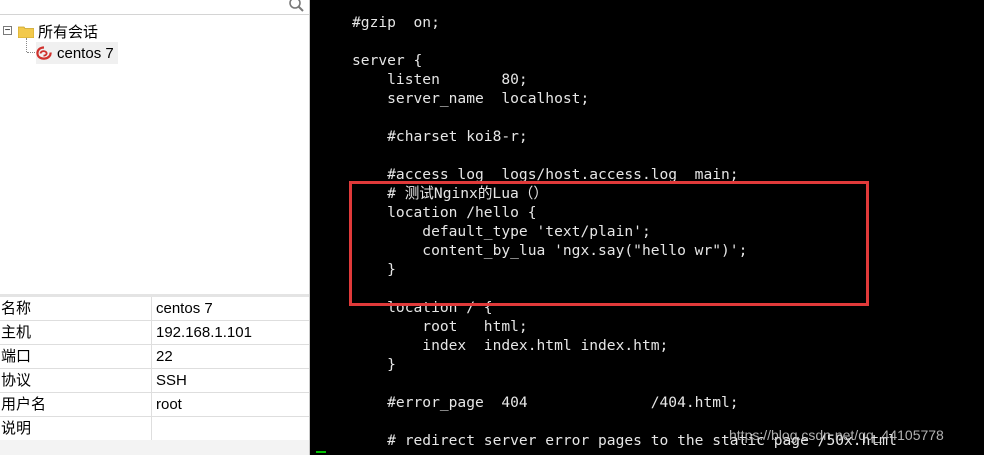  What do you see at coordinates (85, 53) in the screenshot?
I see `session-label: centos 7` at bounding box center [85, 53].